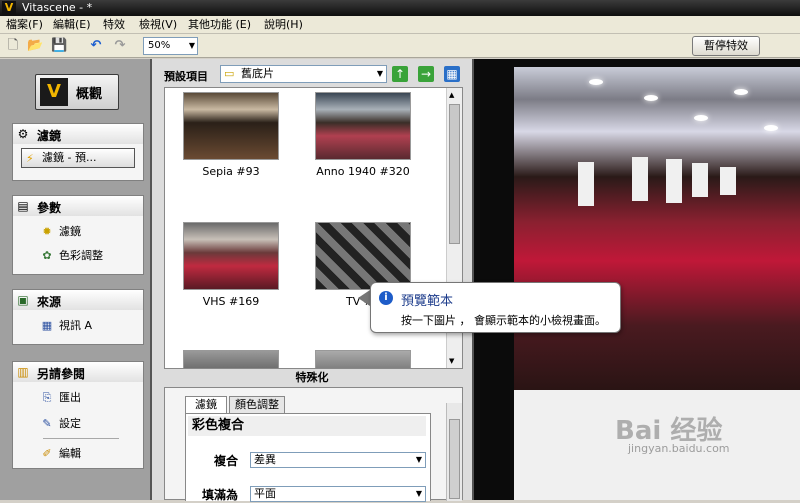  I want to click on composite-select: 差異 ▼, so click(338, 460).